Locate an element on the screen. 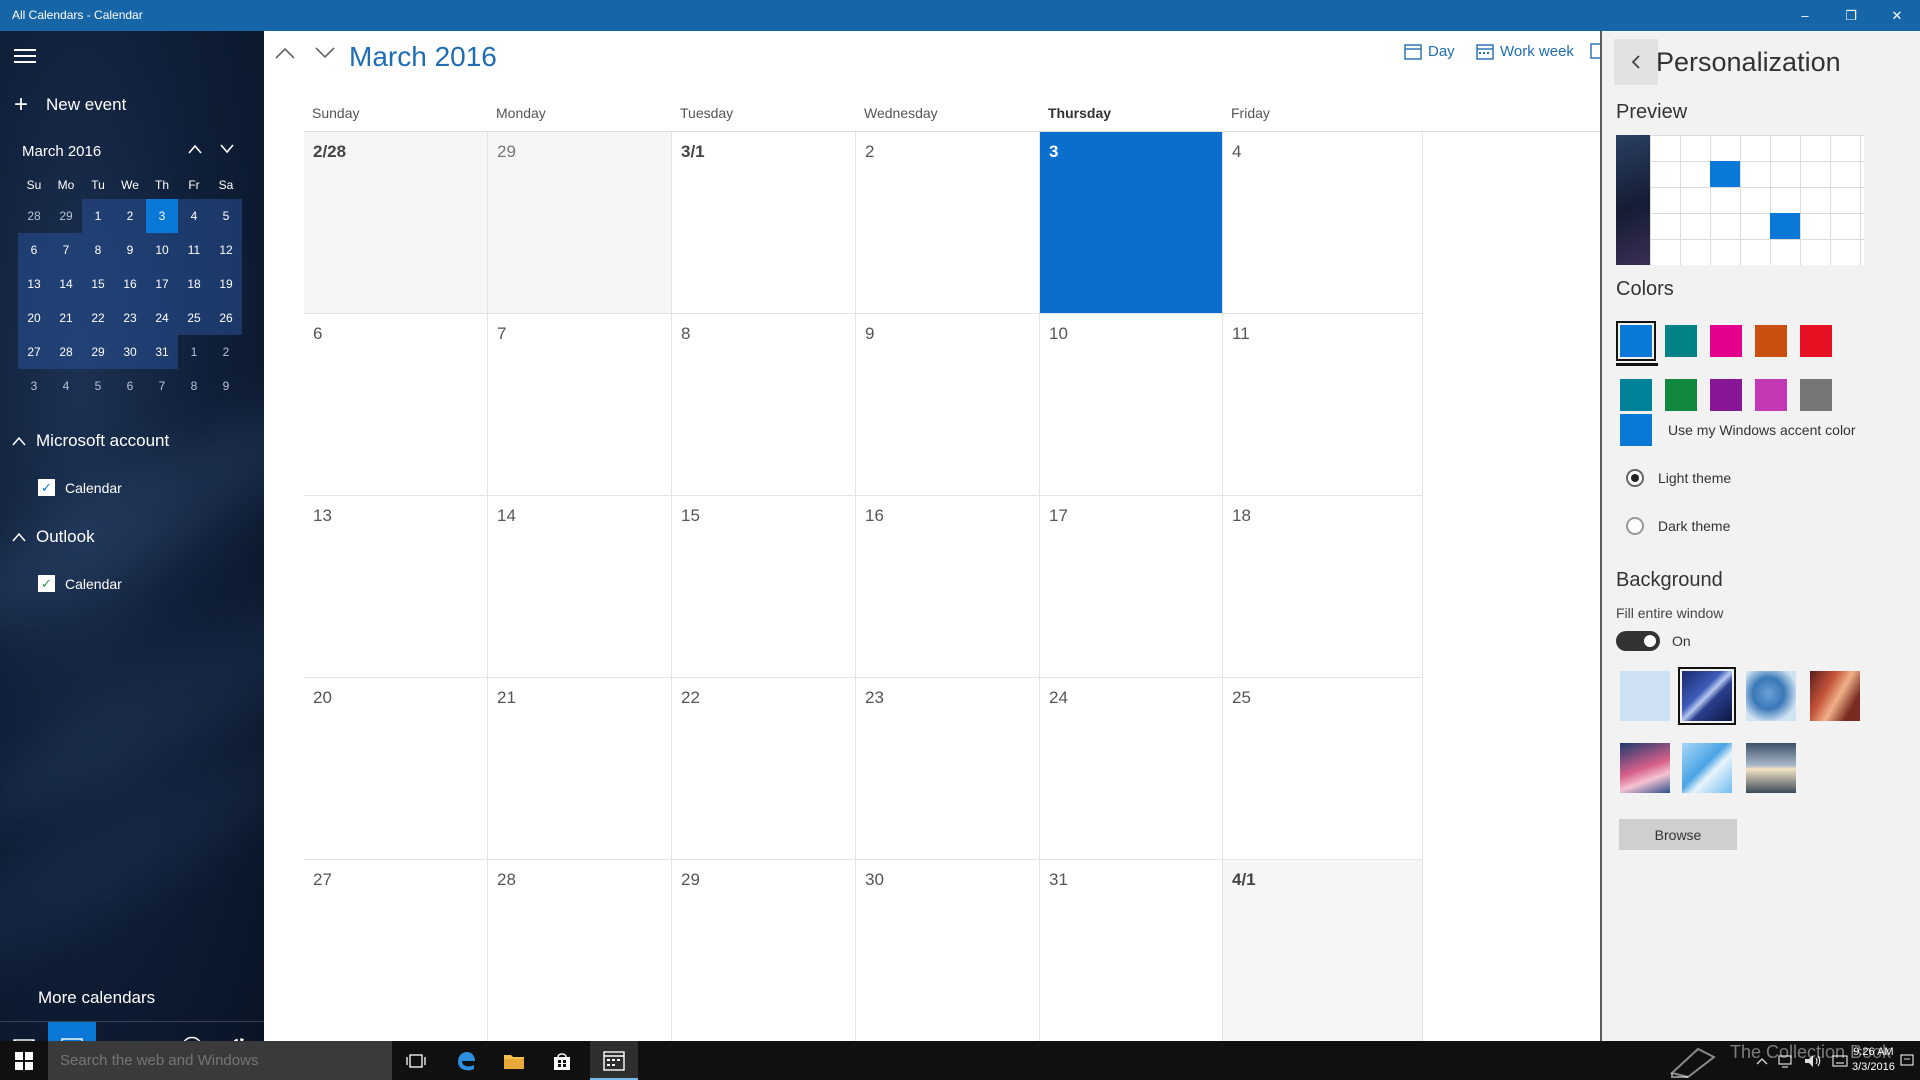 This screenshot has height=1080, width=1920. calendar-icon is located at coordinates (72, 1031).